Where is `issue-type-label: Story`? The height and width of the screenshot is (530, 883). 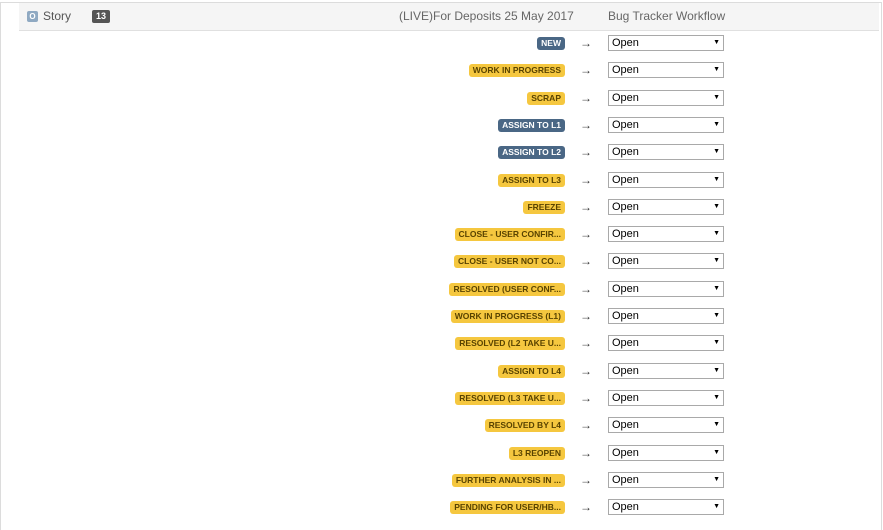 issue-type-label: Story is located at coordinates (57, 16).